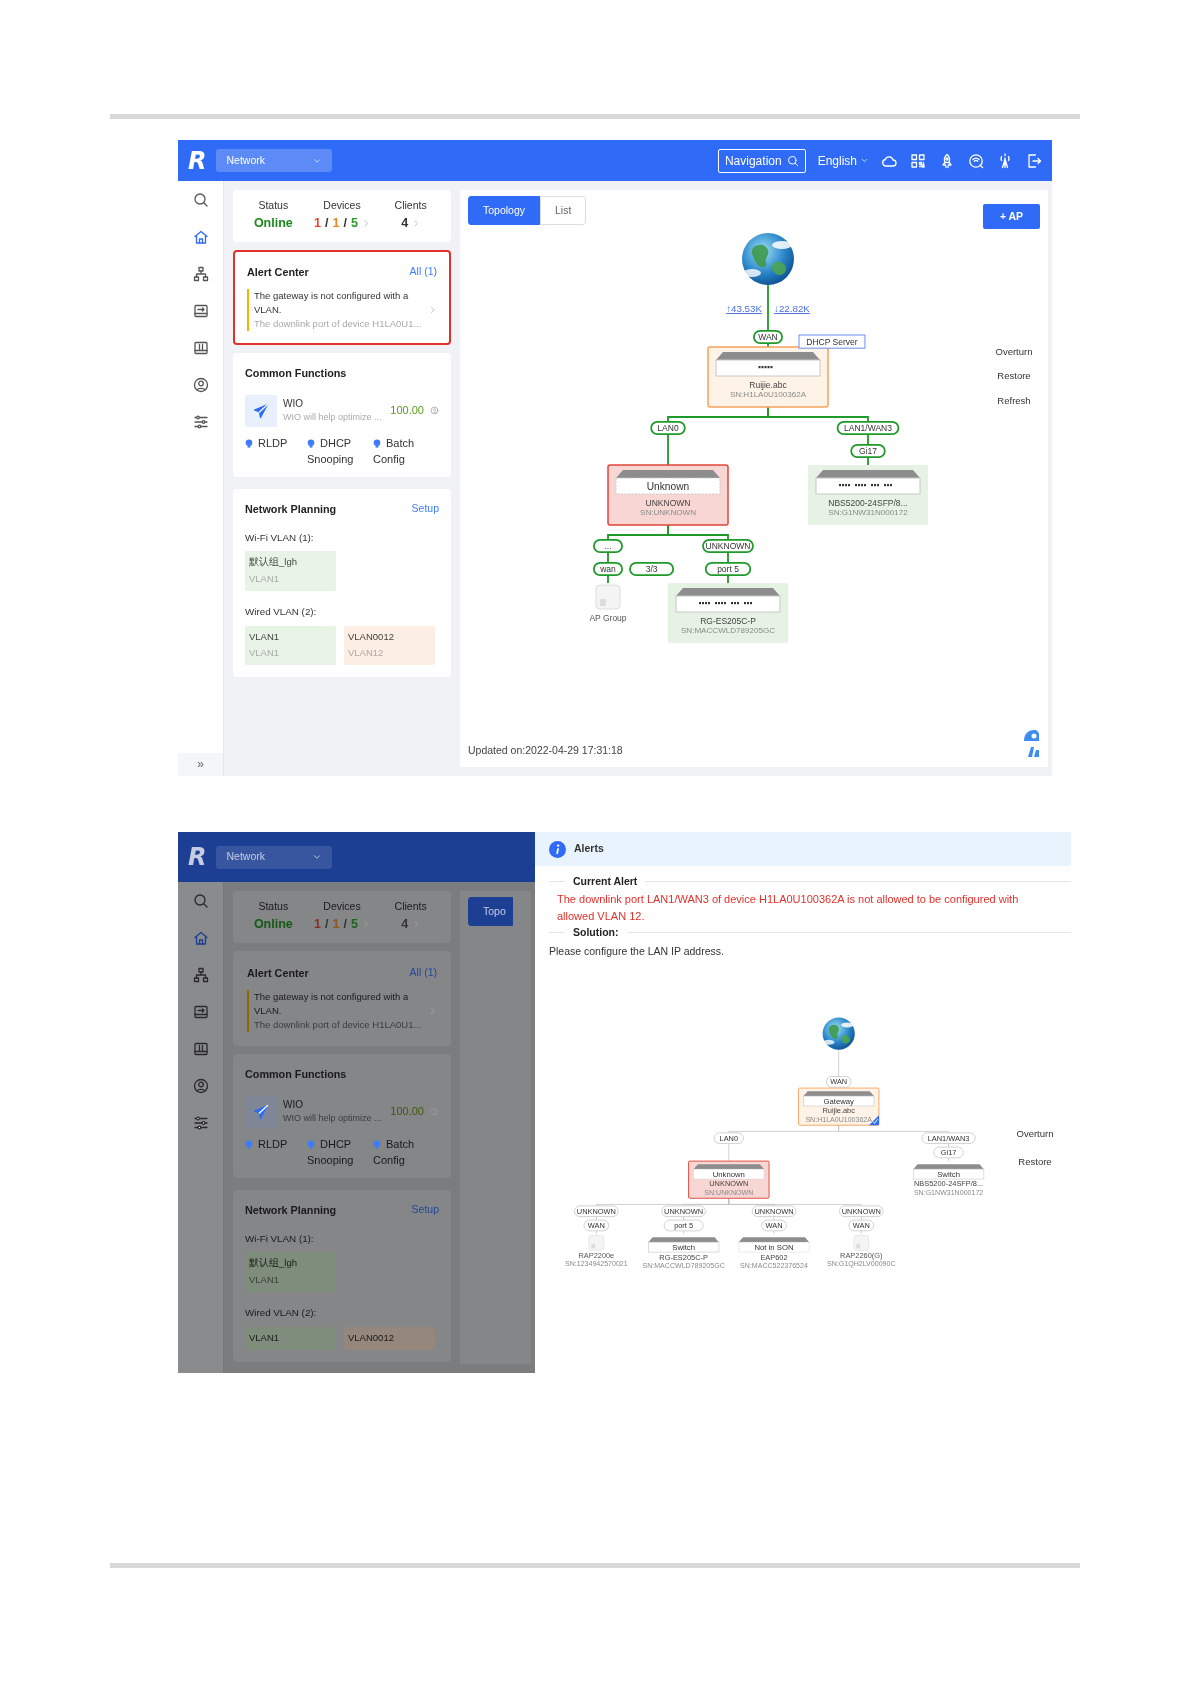  I want to click on paper-plane-icon, so click(261, 410).